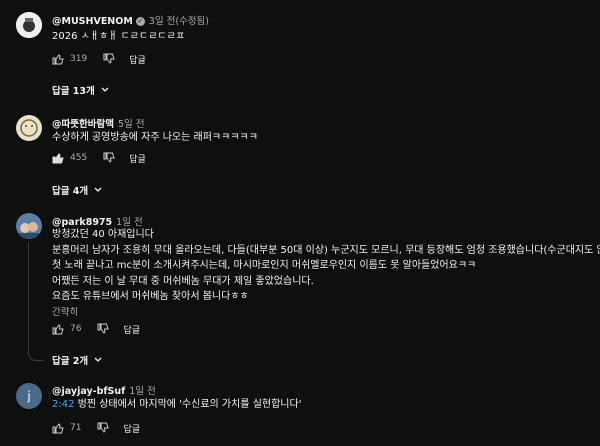  I want to click on view-replies-button: 답글 2개, so click(77, 360).